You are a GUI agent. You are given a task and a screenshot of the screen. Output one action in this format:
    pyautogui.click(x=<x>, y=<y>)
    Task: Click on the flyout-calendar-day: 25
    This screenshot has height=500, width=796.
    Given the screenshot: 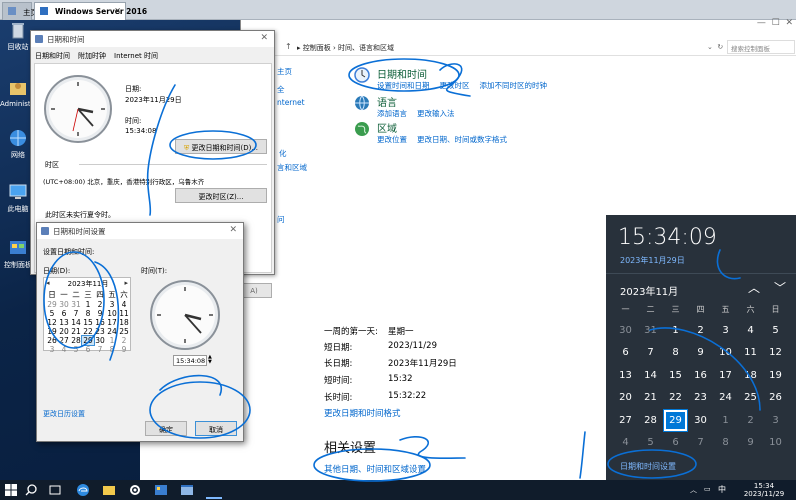 What is the action you would take?
    pyautogui.click(x=750, y=398)
    